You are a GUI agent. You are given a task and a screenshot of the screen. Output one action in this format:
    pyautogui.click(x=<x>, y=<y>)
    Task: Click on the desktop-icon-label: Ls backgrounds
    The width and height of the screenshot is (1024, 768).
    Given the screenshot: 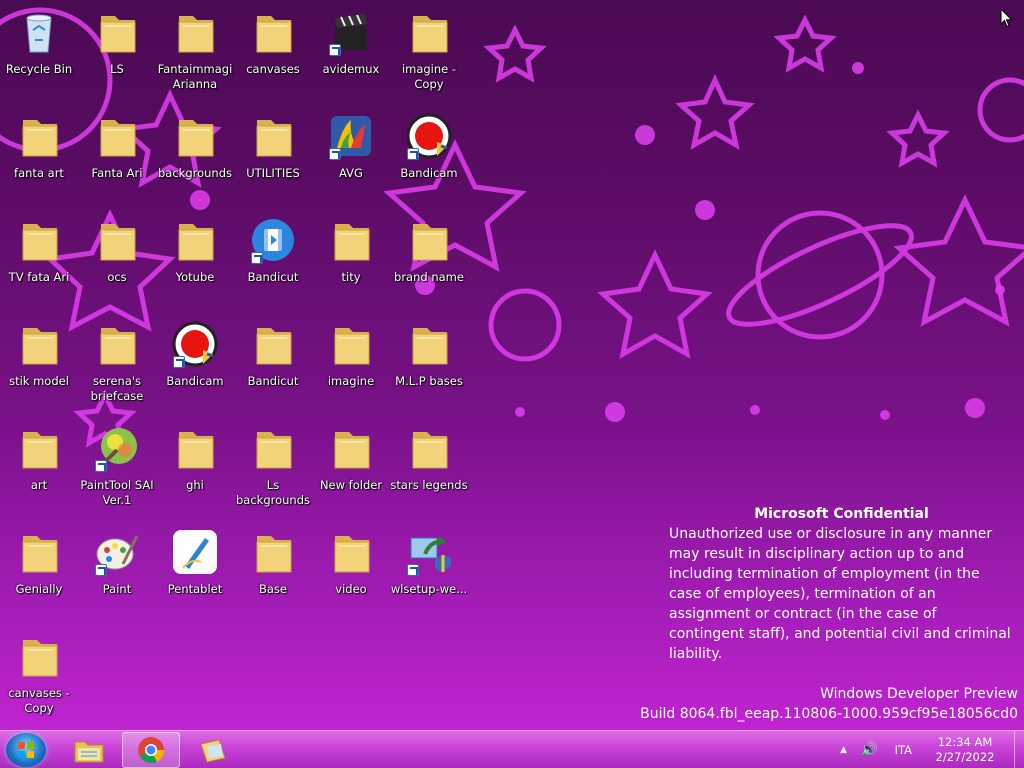 What is the action you would take?
    pyautogui.click(x=272, y=492)
    